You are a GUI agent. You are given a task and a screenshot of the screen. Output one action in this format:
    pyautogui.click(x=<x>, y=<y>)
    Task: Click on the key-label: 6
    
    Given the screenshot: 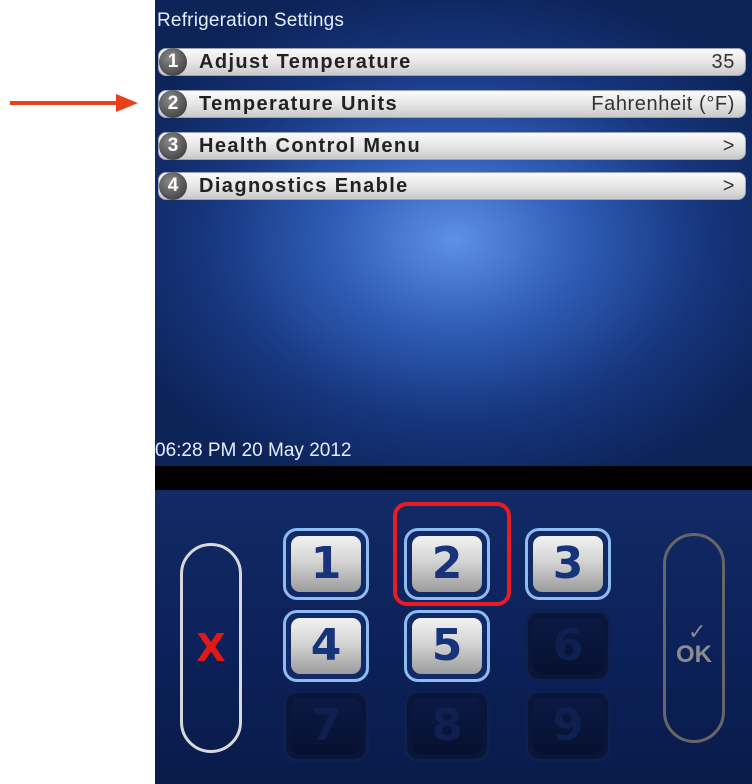 What is the action you would take?
    pyautogui.click(x=568, y=646)
    